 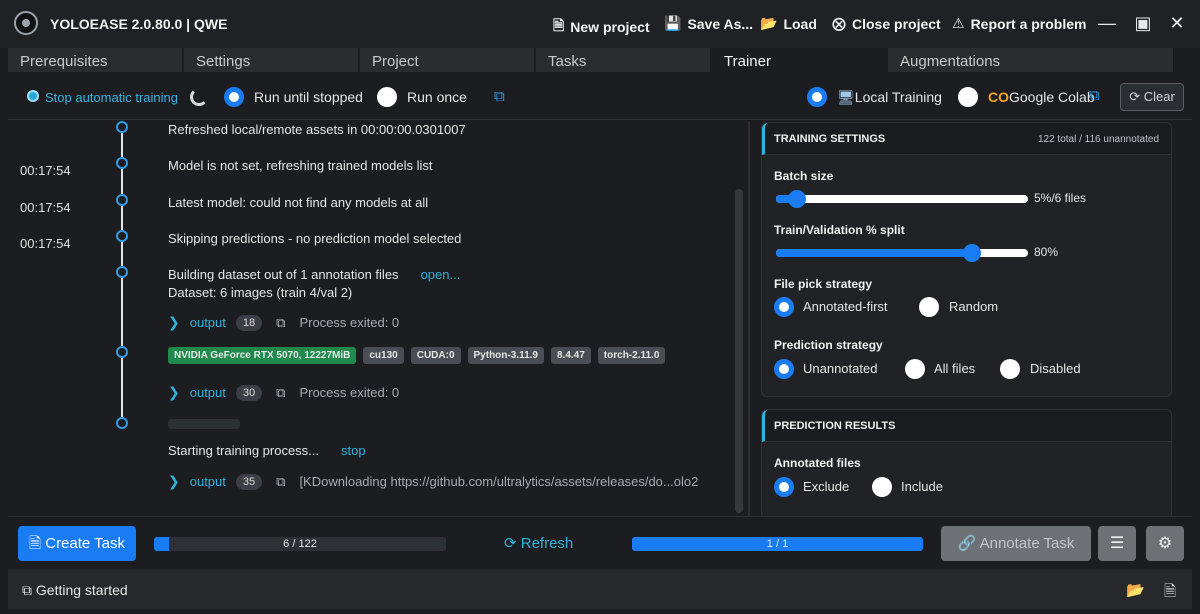 I want to click on new-project-button: 🗎 New project, so click(x=601, y=27).